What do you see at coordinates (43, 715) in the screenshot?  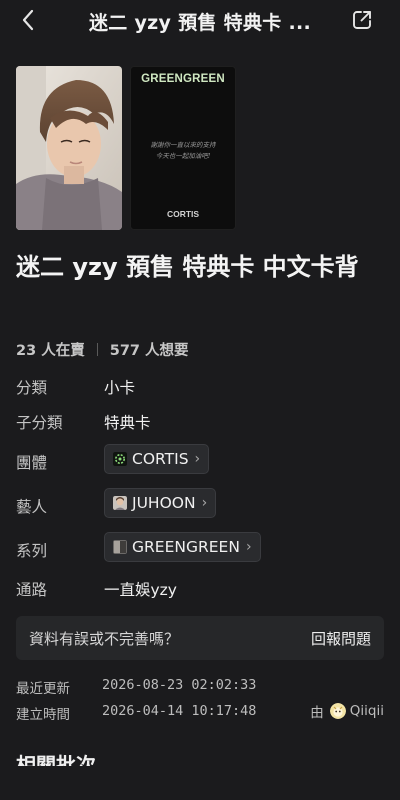 I see `created-label: 建立時間` at bounding box center [43, 715].